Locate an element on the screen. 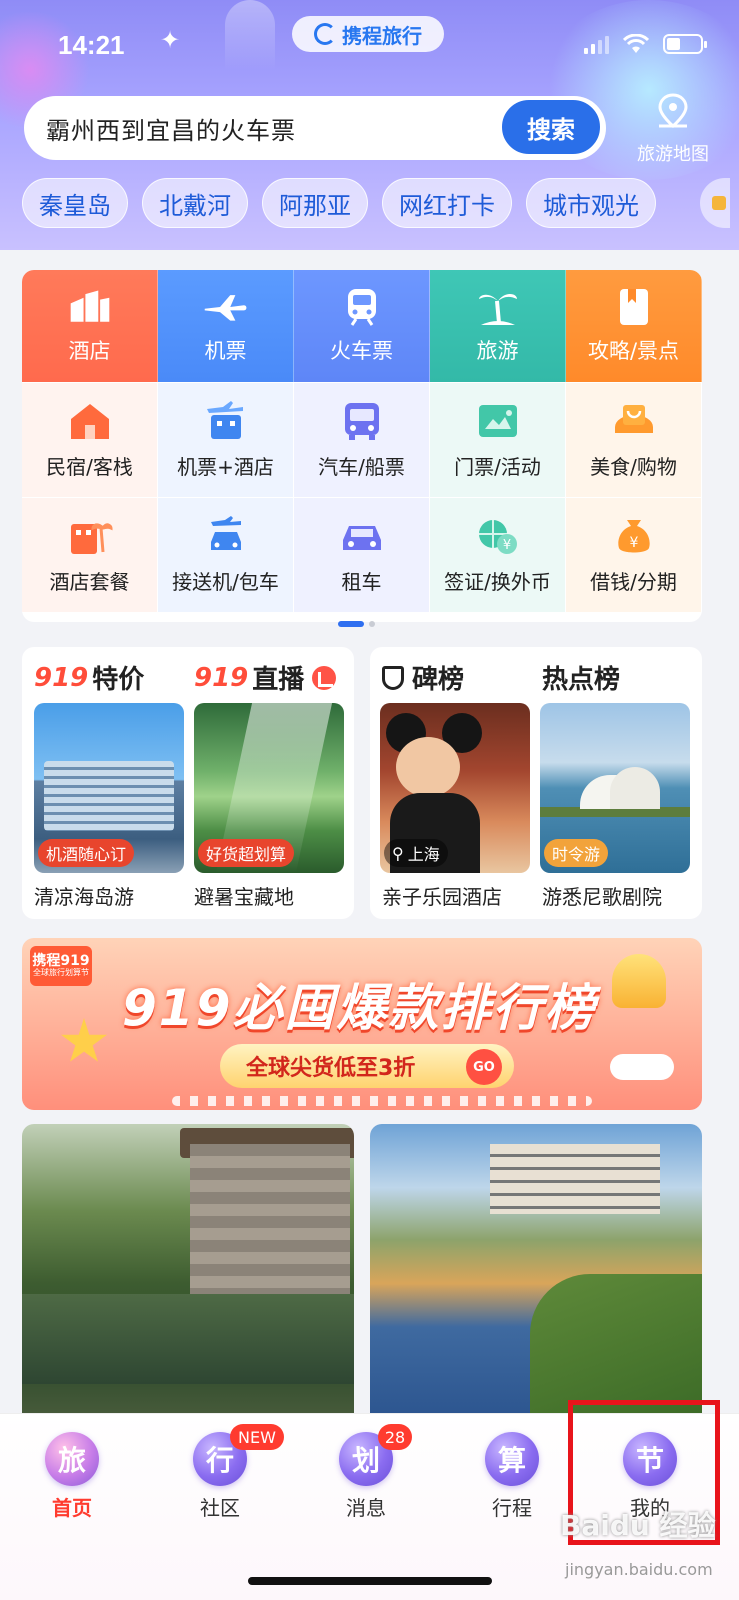 The height and width of the screenshot is (1600, 739). search-query: 霸州西到宜昌的火车票 is located at coordinates (171, 130).